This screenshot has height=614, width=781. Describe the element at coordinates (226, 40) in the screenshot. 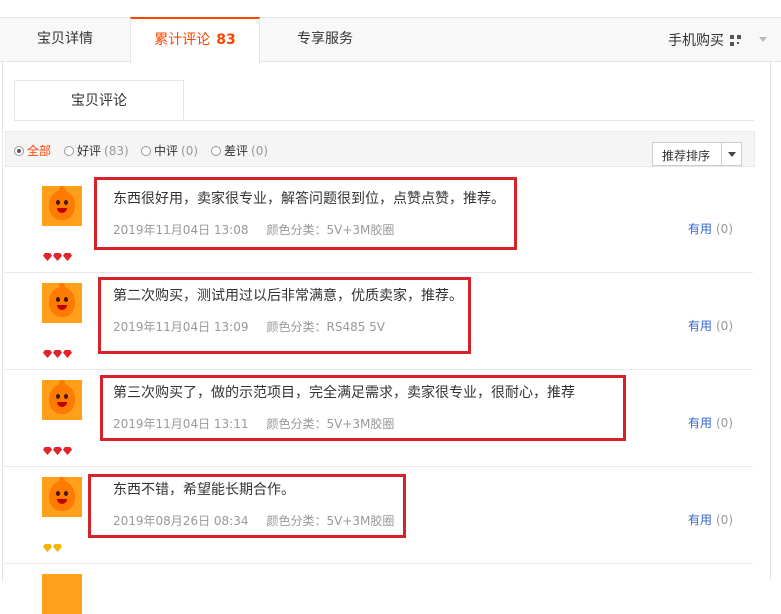

I see `reviews-count: 83` at that location.